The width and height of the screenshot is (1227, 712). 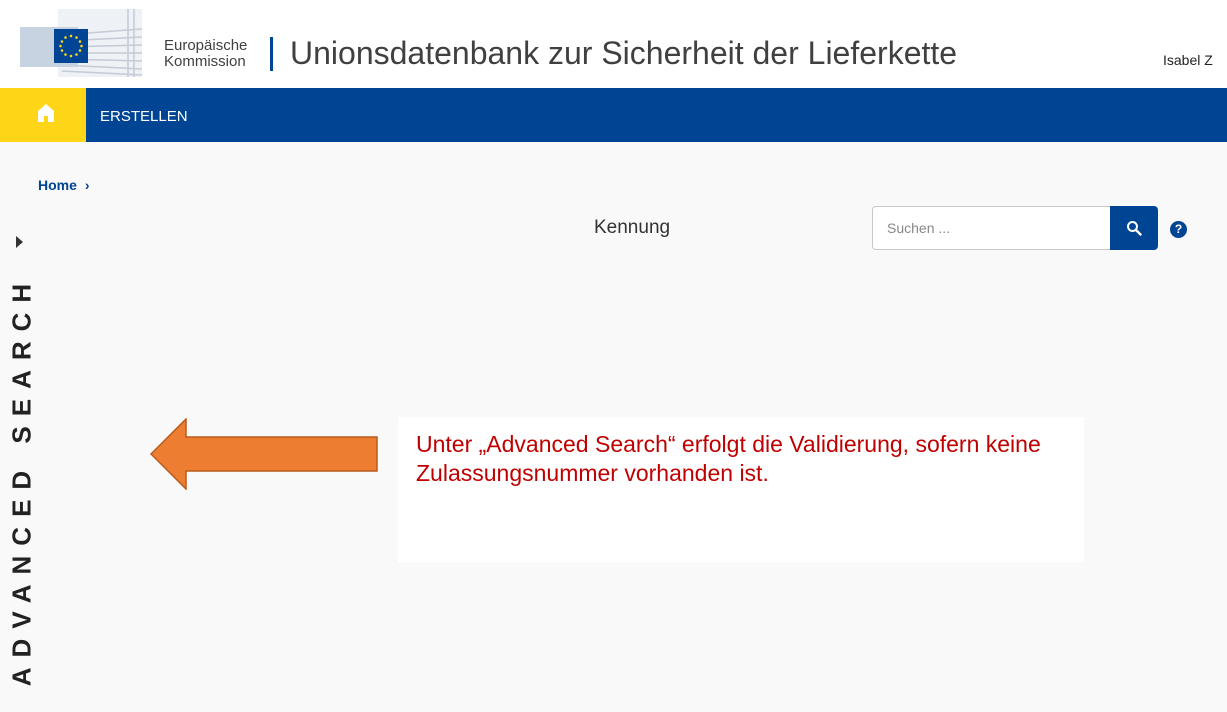 I want to click on search-icon, so click(x=1134, y=228).